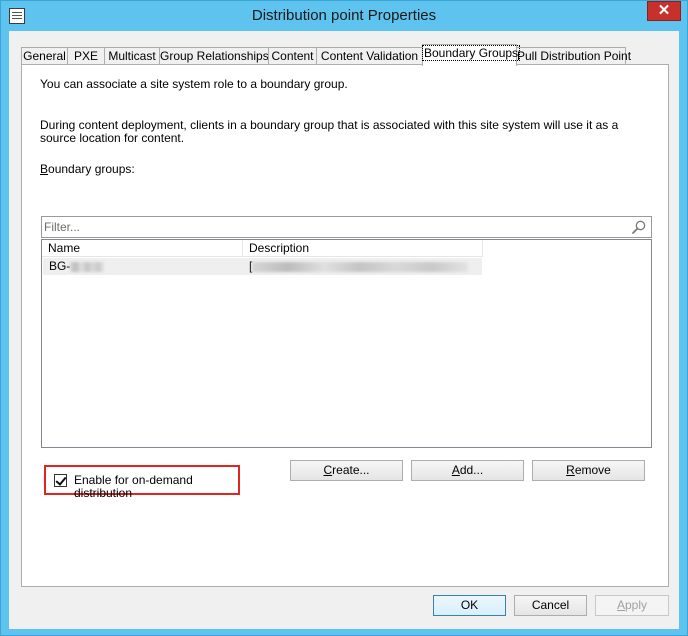 This screenshot has width=688, height=636. I want to click on ok-button: OK, so click(469, 605).